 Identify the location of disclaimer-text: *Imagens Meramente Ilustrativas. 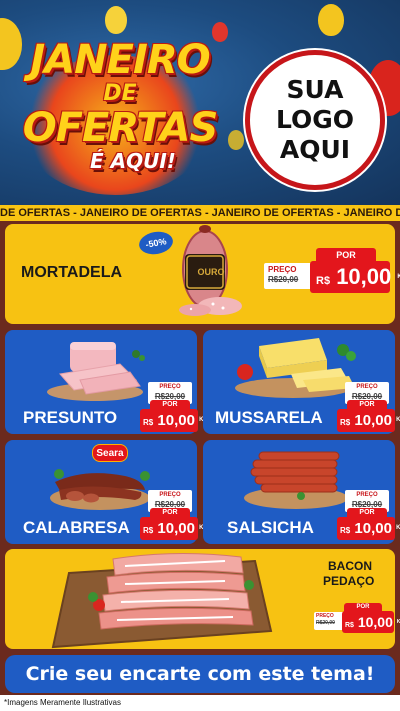
(200, 703).